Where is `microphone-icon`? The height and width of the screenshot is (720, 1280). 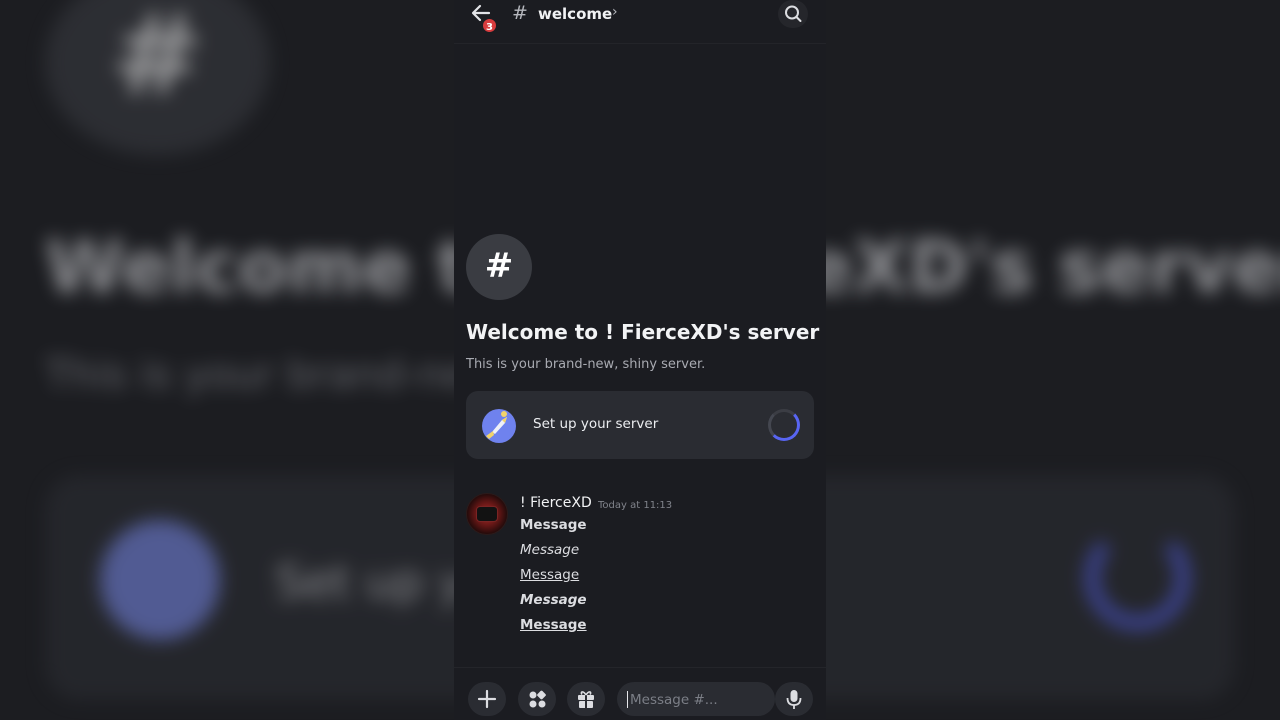 microphone-icon is located at coordinates (794, 699).